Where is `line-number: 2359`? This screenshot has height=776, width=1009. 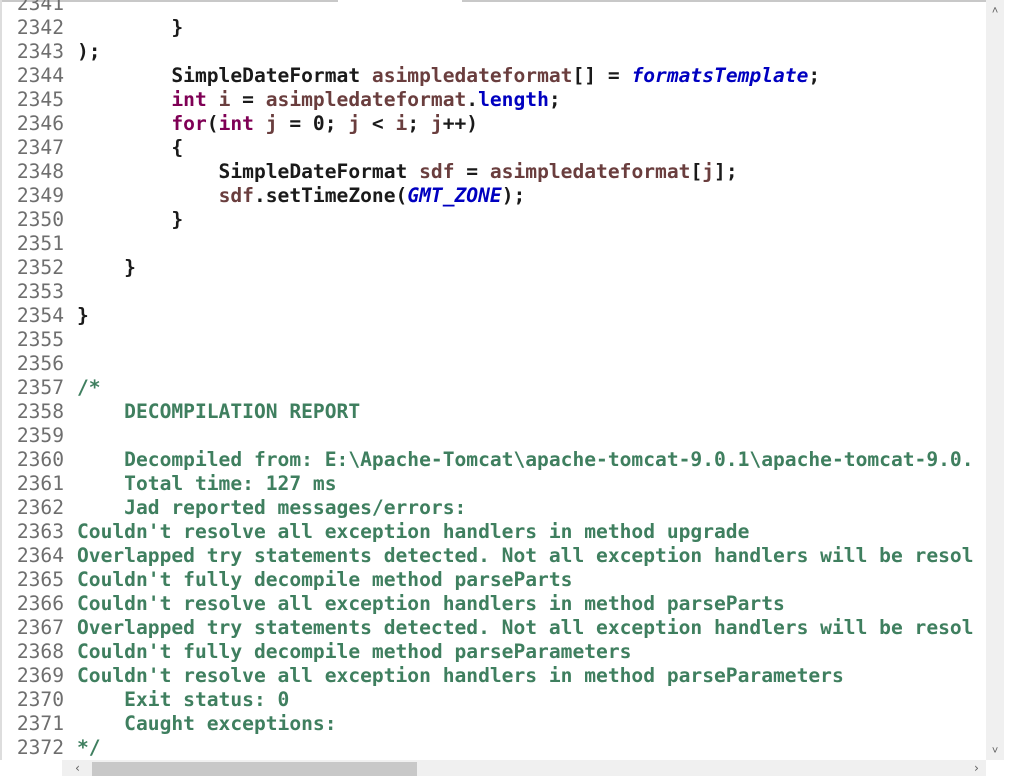 line-number: 2359 is located at coordinates (40, 435).